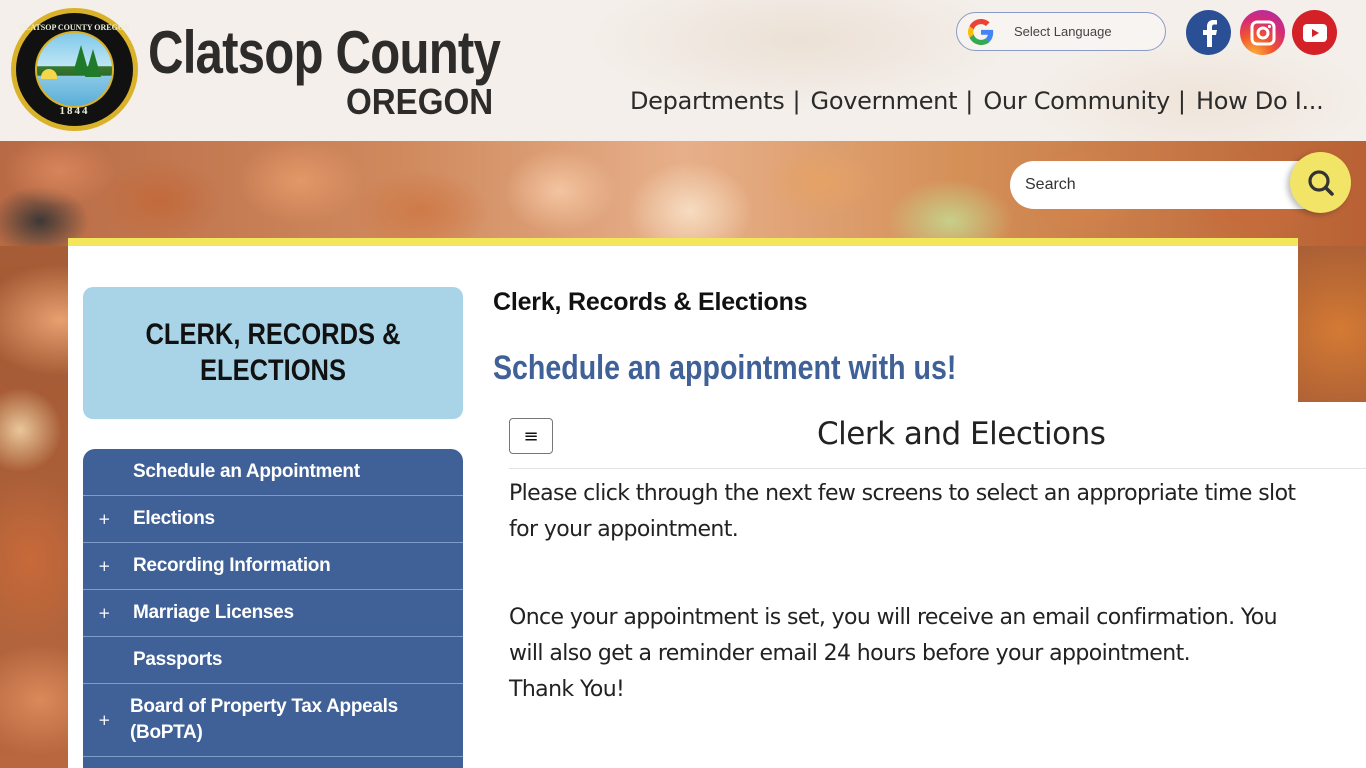  I want to click on sun-icon, so click(48, 74).